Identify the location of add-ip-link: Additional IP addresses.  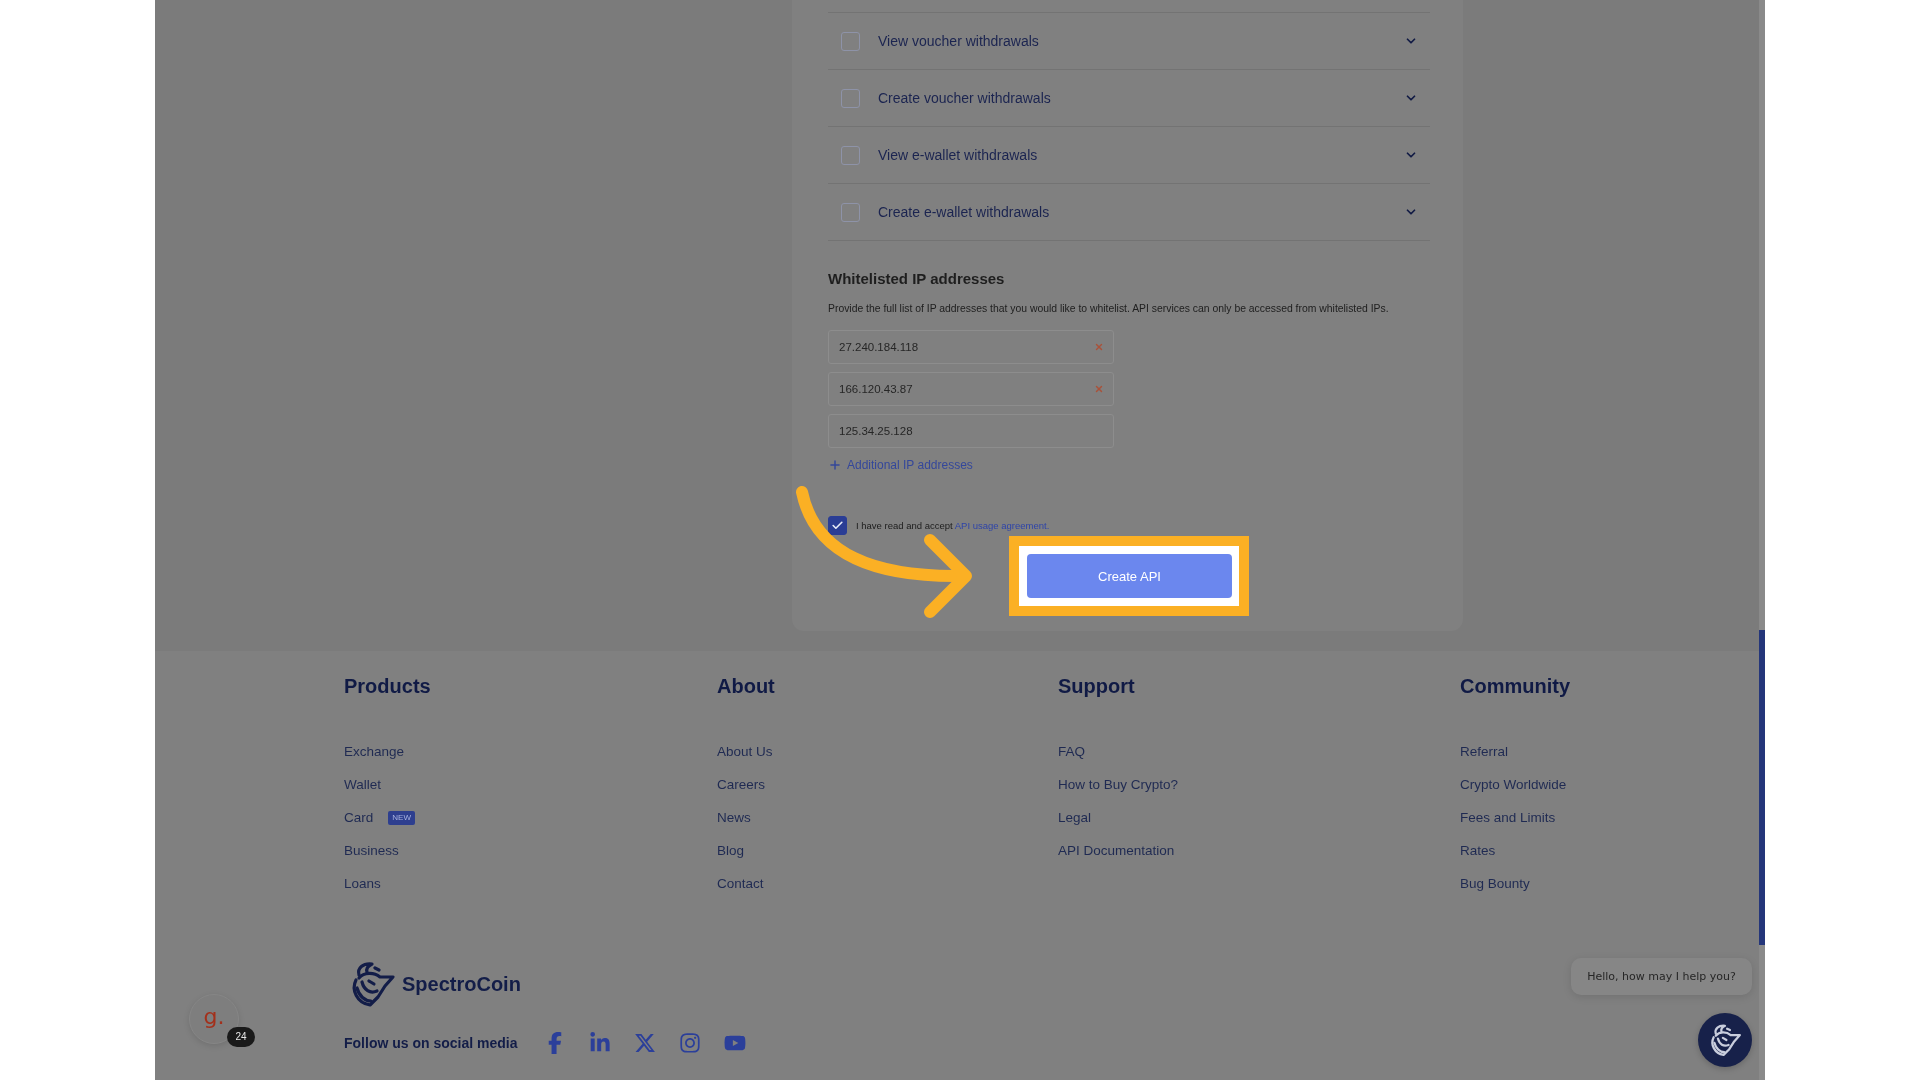
(900, 465).